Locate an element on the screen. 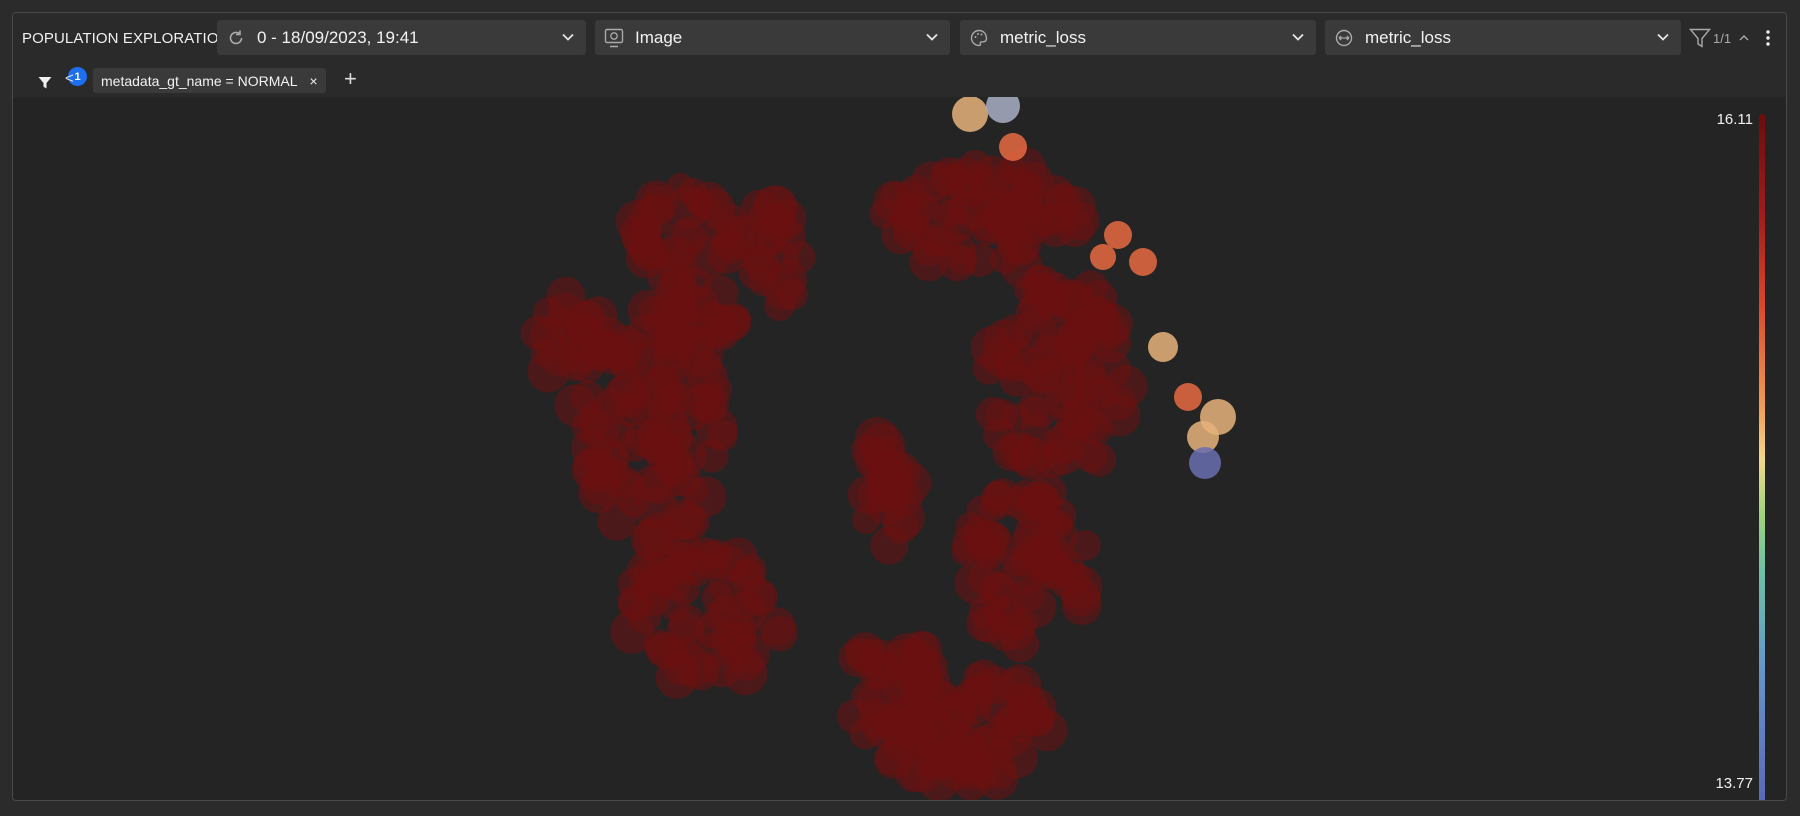  color-by-value: metric_loss is located at coordinates (1043, 37).